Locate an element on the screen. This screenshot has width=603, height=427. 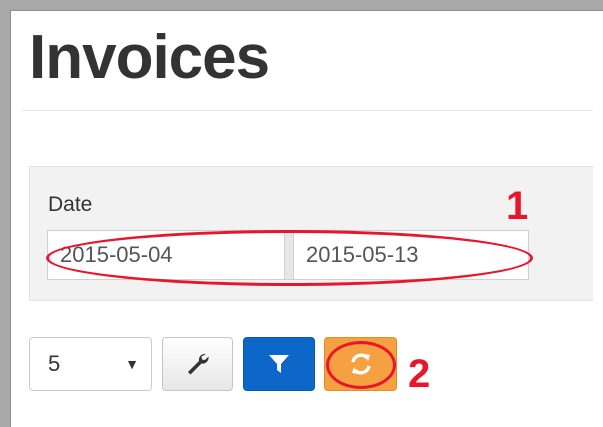
date-range-highlight is located at coordinates (289, 258).